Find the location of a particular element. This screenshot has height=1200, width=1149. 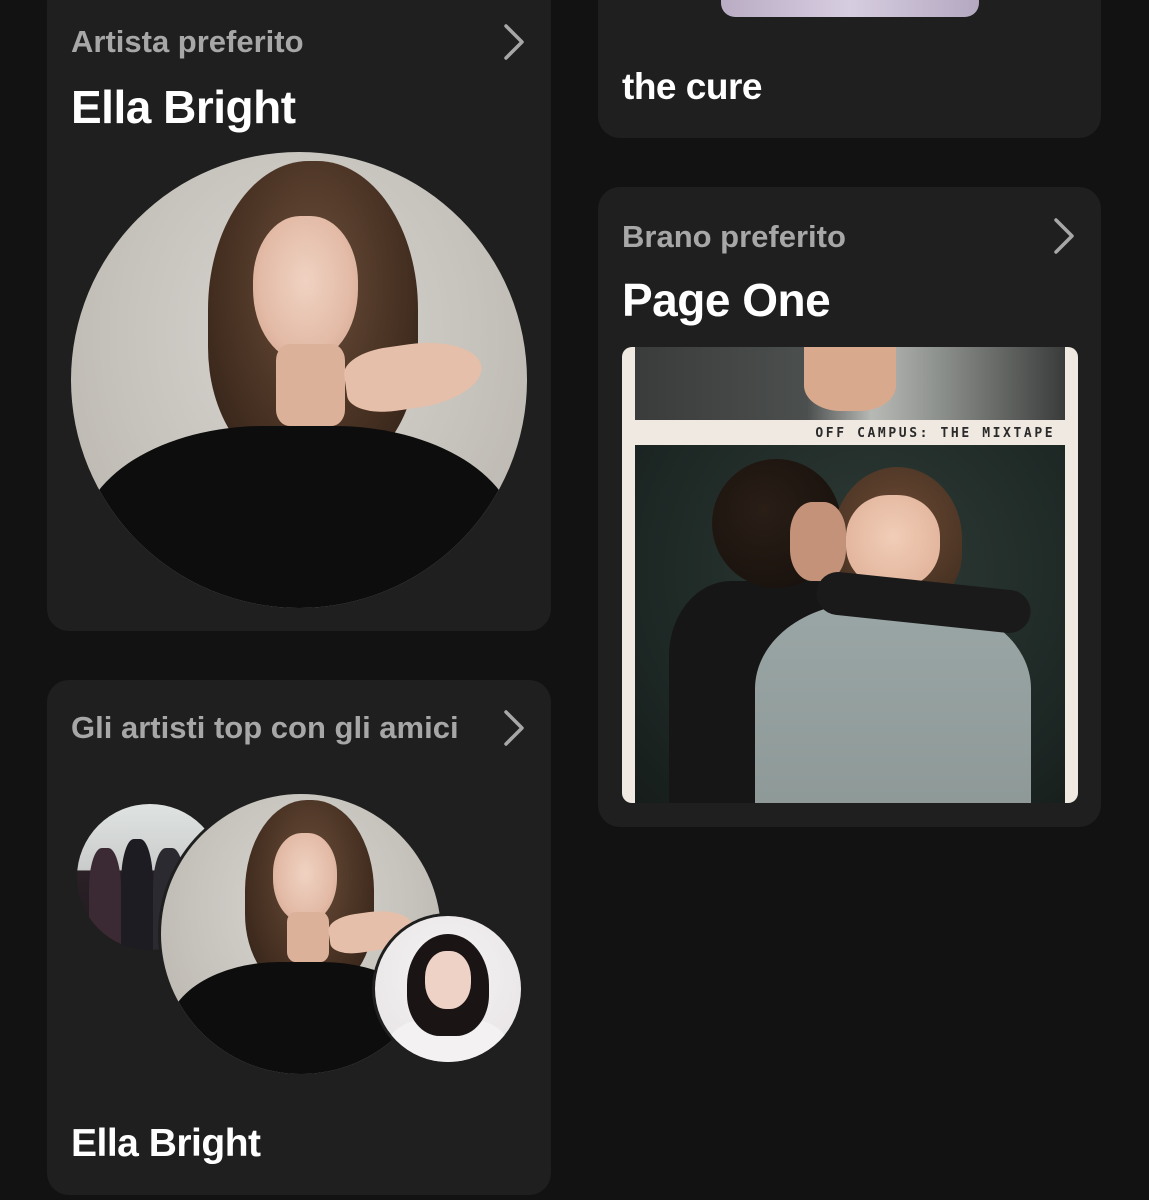

favorite-song-subtitle: Brano preferito is located at coordinates (734, 236).